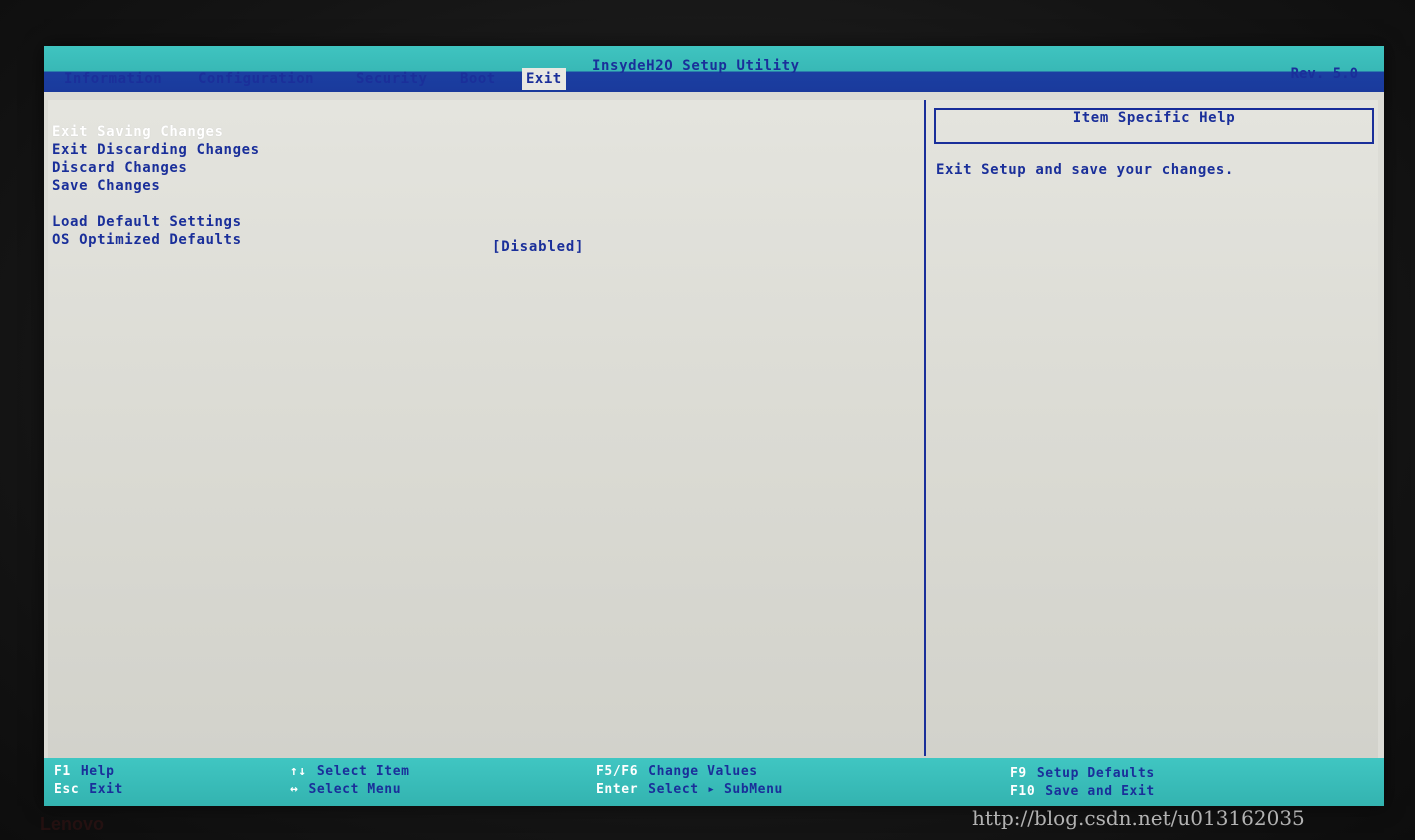 The height and width of the screenshot is (840, 1415). Describe the element at coordinates (617, 771) in the screenshot. I see `key-f5f6: F5/F6` at that location.